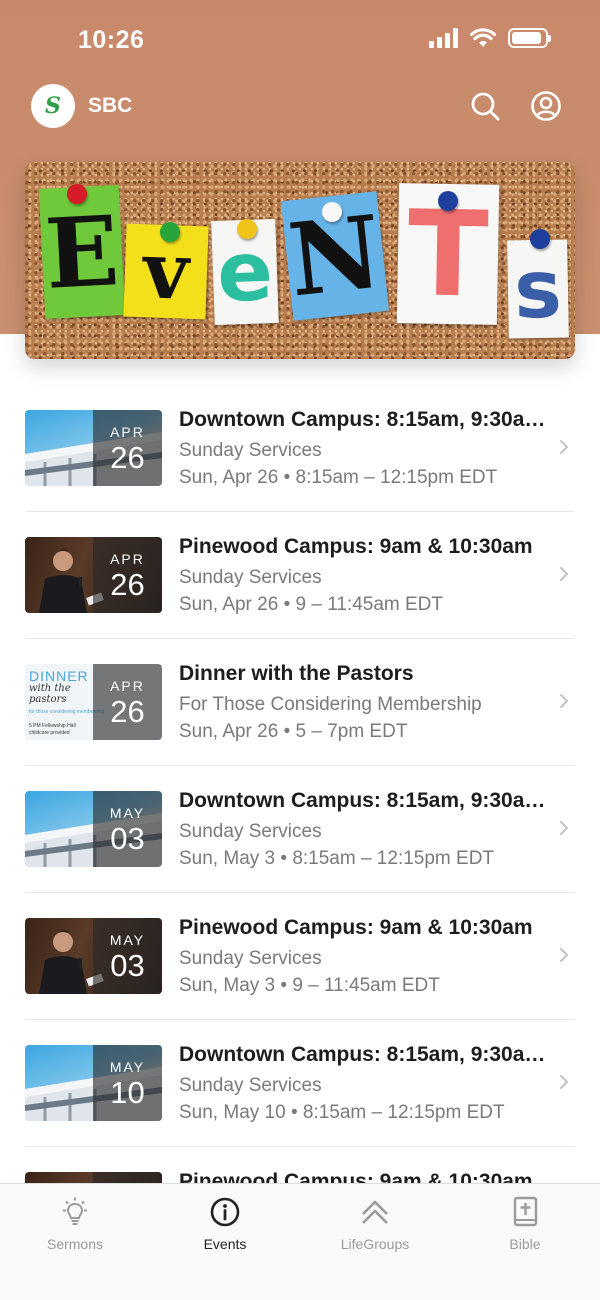  I want to click on event-datetime: Sun, May 3 • 9 – 11:45am EDT, so click(309, 985).